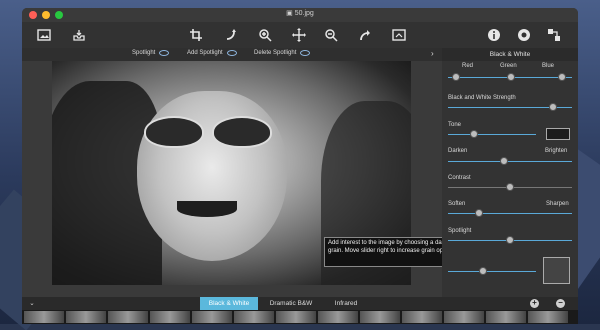 Image resolution: width=600 pixels, height=330 pixels. Describe the element at coordinates (459, 178) in the screenshot. I see `contrast-label: Contrast` at that location.